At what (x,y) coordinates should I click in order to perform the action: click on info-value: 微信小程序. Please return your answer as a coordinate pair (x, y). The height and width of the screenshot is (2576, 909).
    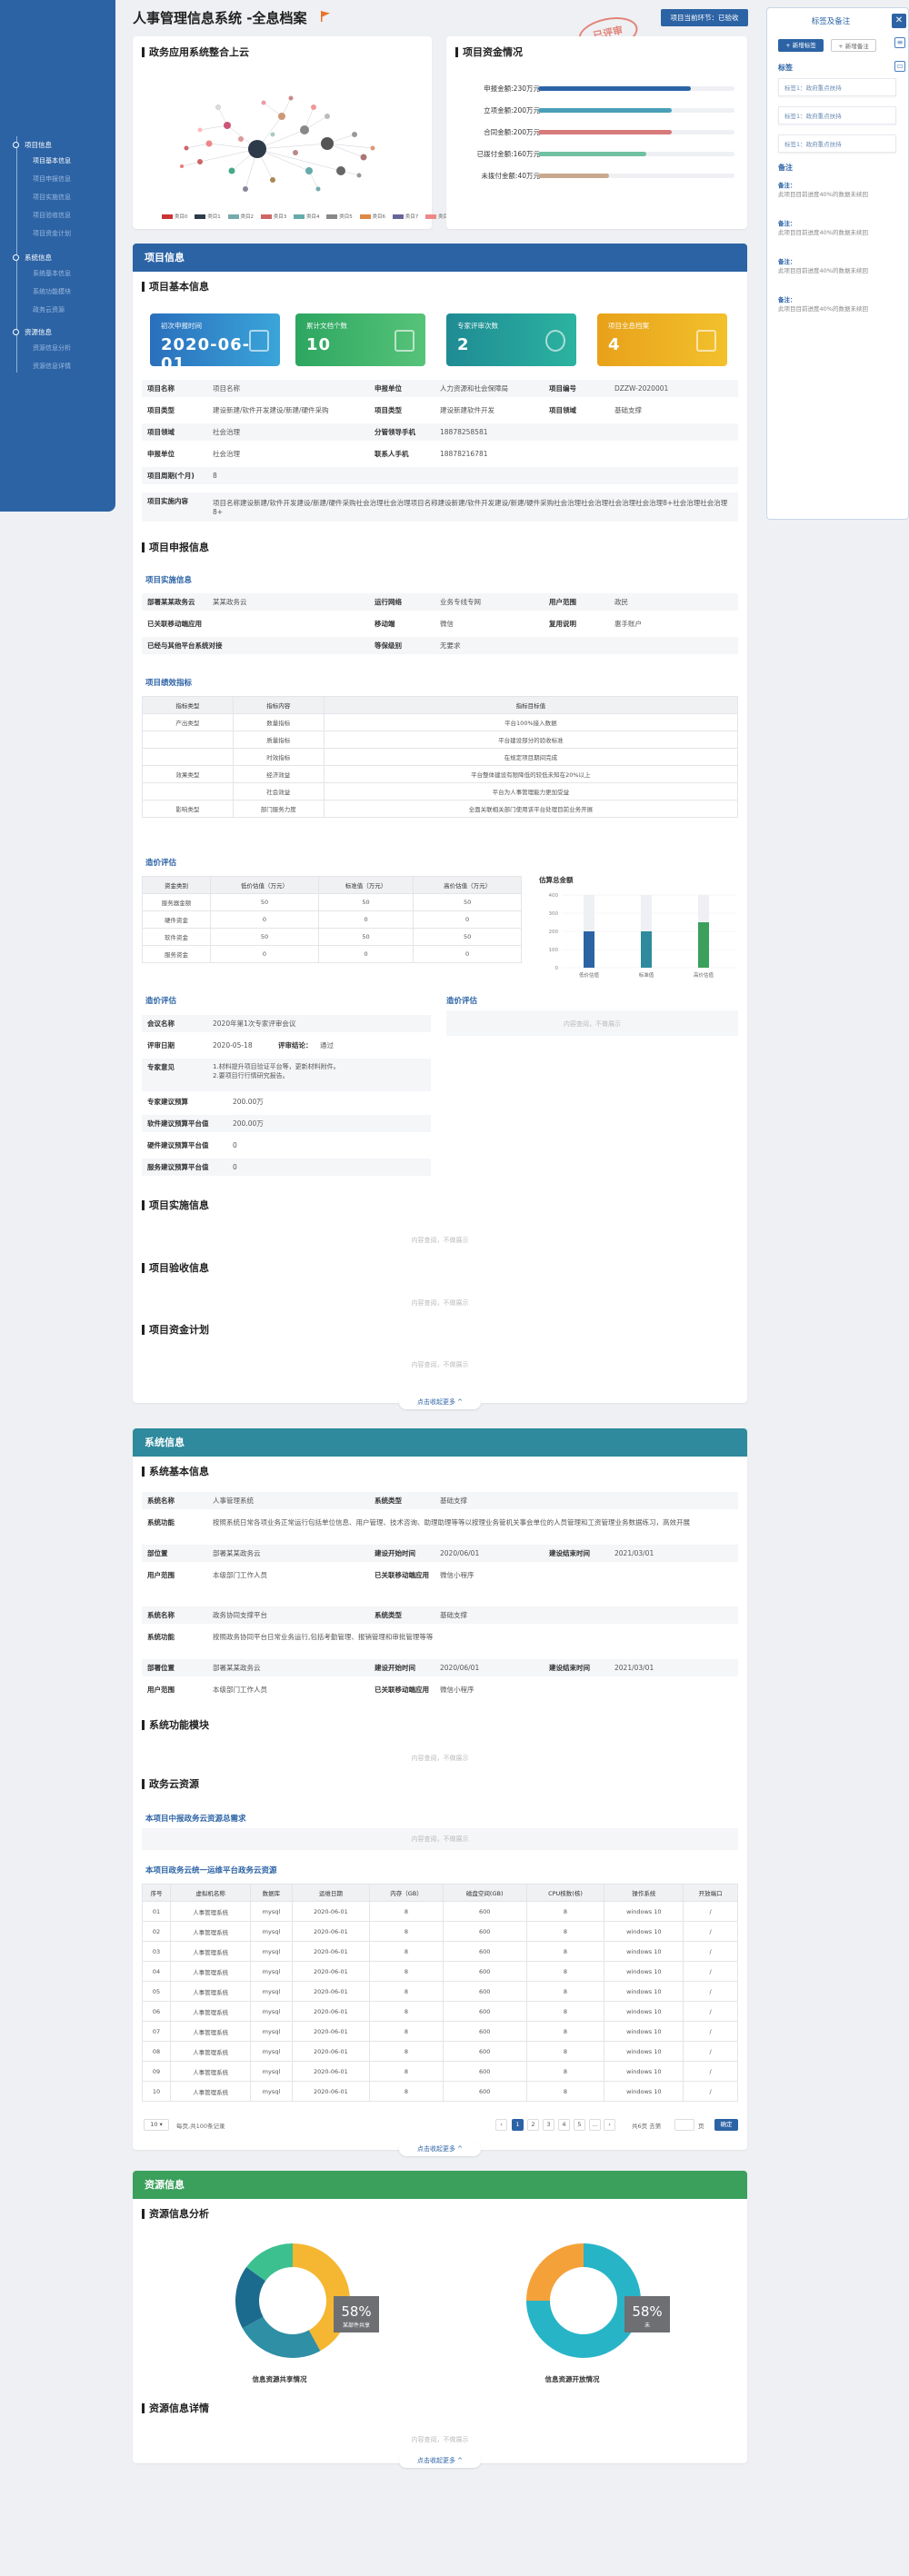
    Looking at the image, I should click on (457, 1575).